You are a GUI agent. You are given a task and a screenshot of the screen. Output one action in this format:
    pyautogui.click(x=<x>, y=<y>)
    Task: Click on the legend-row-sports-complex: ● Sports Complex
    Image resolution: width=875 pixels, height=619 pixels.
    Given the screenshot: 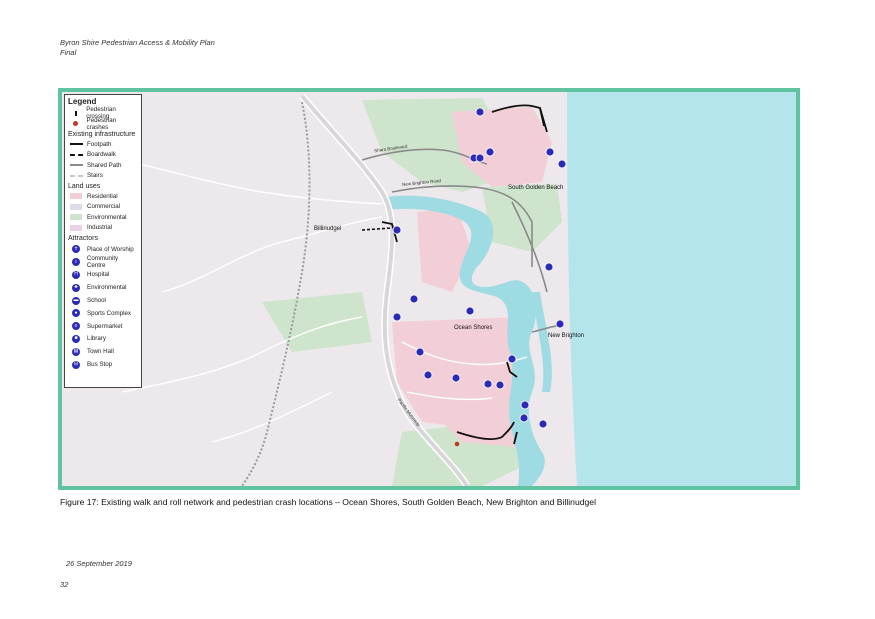 What is the action you would take?
    pyautogui.click(x=103, y=313)
    